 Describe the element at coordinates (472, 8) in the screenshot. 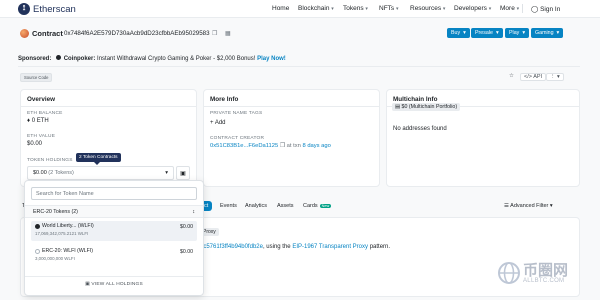

I see `nav-developers: Developers ▾` at that location.